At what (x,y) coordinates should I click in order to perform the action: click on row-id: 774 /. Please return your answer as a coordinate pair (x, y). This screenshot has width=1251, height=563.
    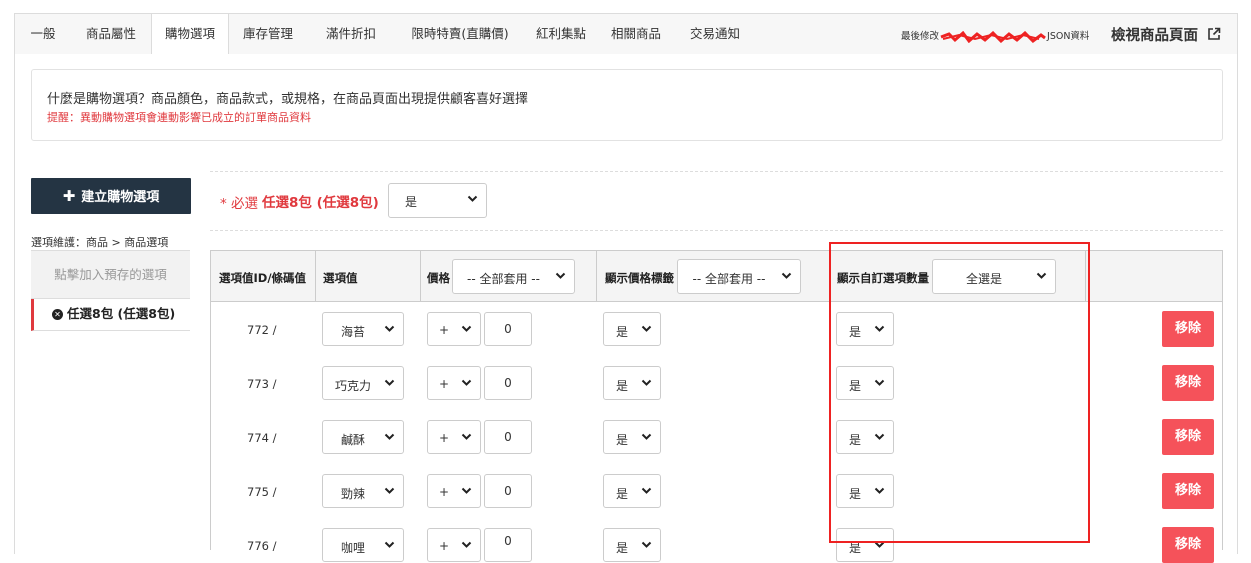
    Looking at the image, I should click on (262, 438).